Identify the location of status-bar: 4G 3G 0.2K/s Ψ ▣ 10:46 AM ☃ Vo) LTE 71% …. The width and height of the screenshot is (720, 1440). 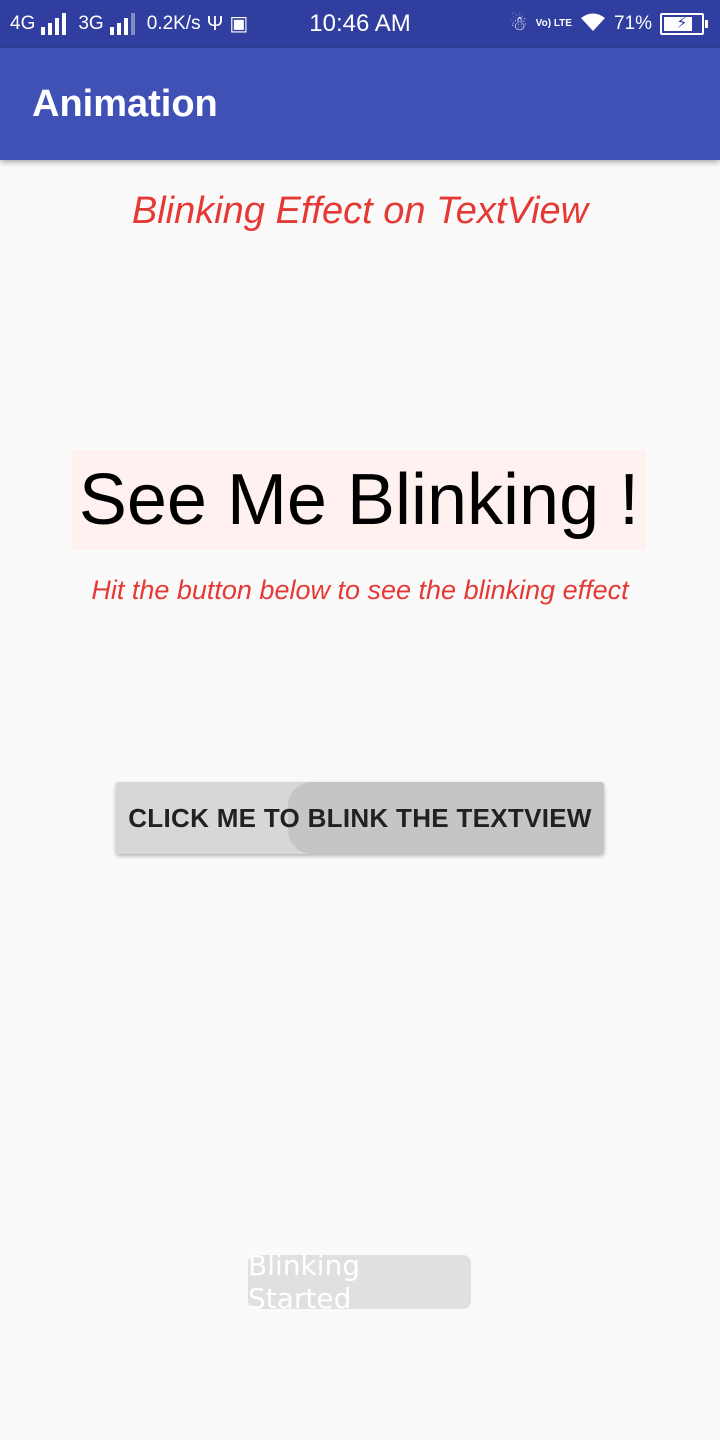
(360, 24).